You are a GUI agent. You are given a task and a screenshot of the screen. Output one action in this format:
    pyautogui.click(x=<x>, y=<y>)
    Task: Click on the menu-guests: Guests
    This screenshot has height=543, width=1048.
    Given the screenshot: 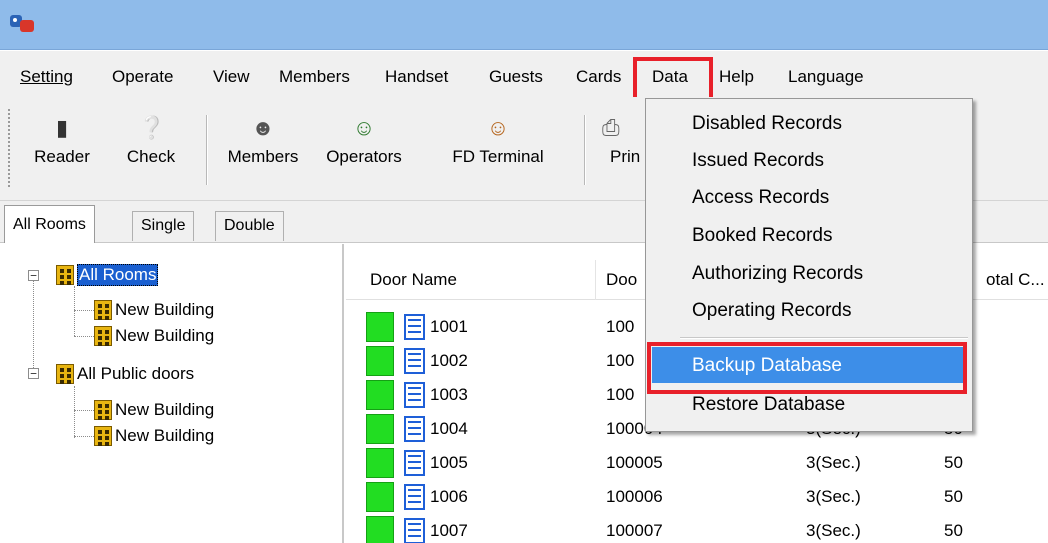 What is the action you would take?
    pyautogui.click(x=516, y=77)
    